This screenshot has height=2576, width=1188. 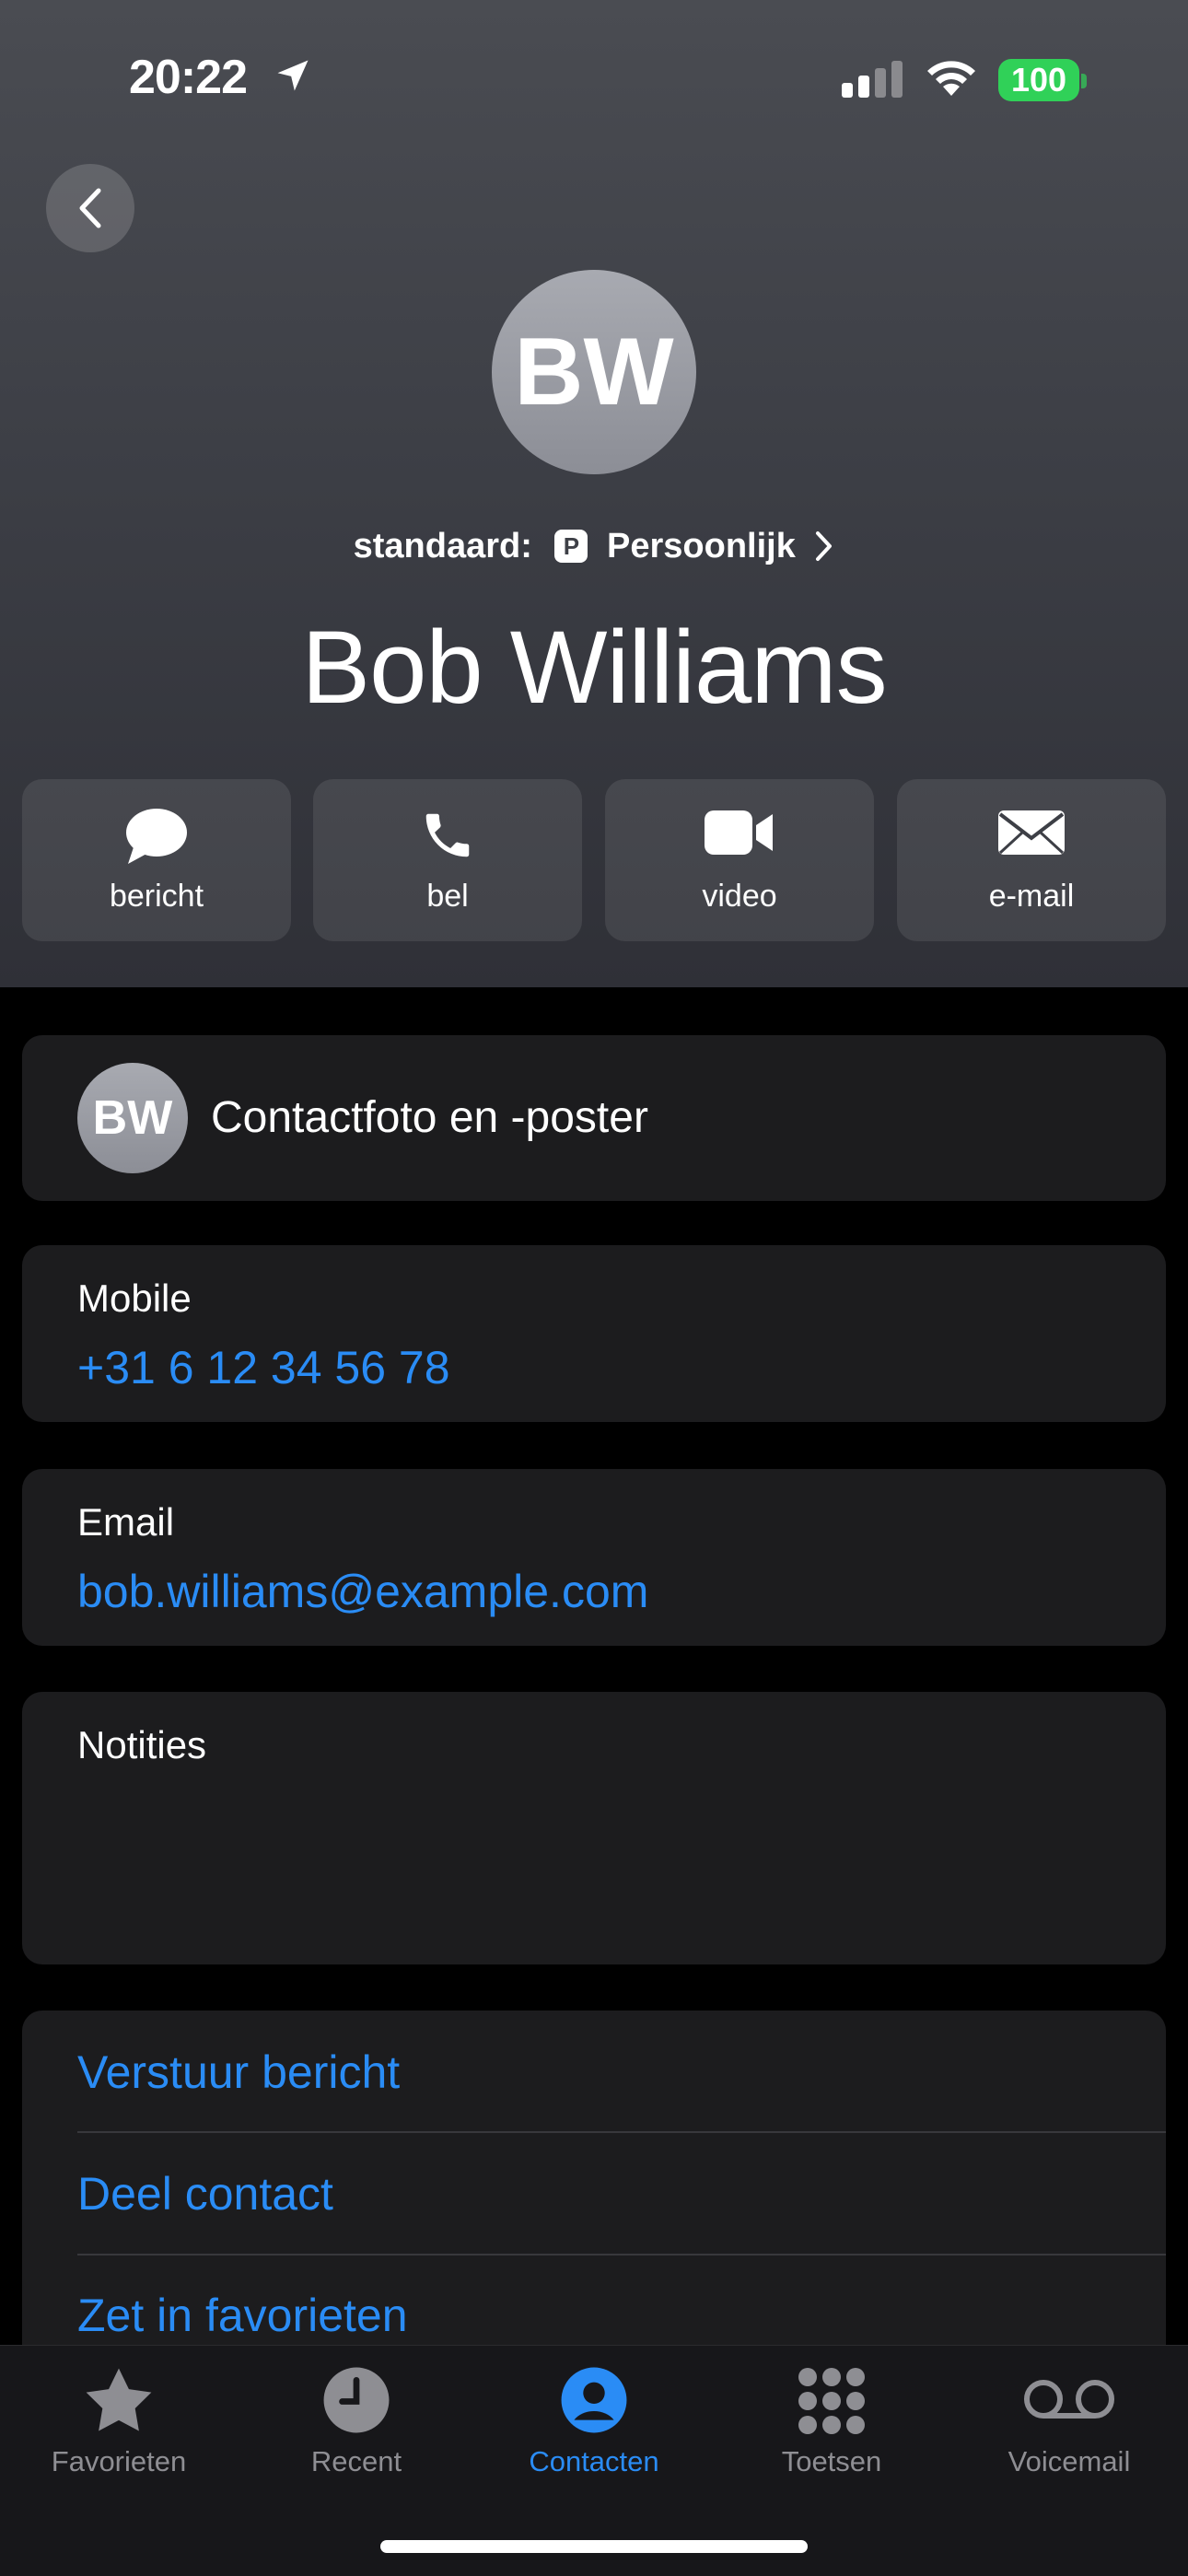 What do you see at coordinates (594, 372) in the screenshot?
I see `contact-avatar: BW` at bounding box center [594, 372].